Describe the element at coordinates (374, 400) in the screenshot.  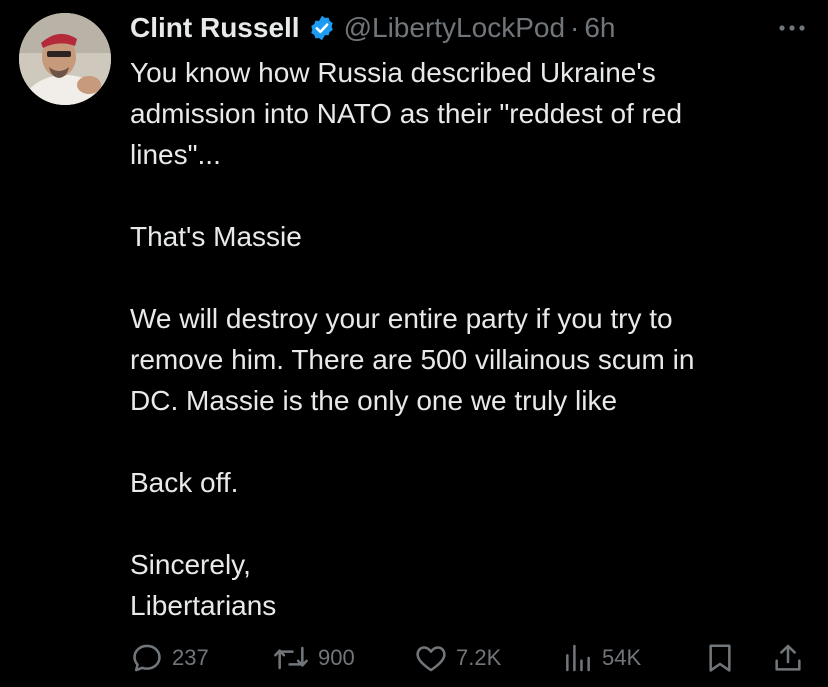
I see `tweet-line: DC. Massie is the only one we truly like` at that location.